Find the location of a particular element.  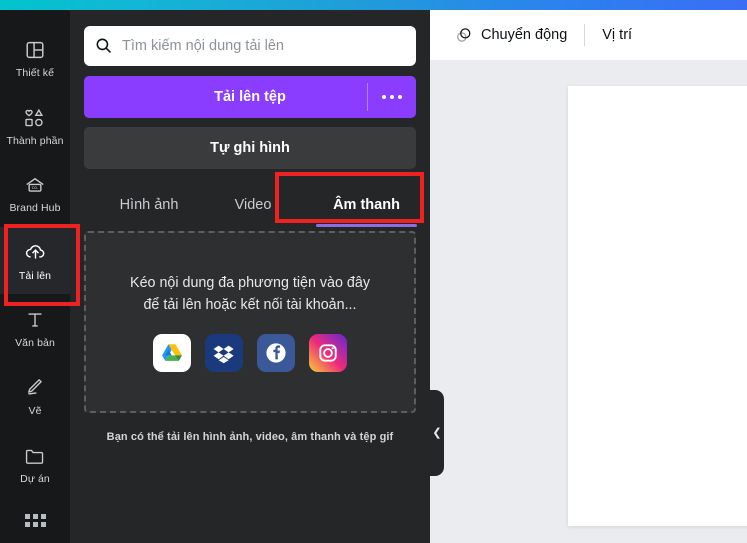

sidebar-item-uploads: Tải lên is located at coordinates (35, 260).